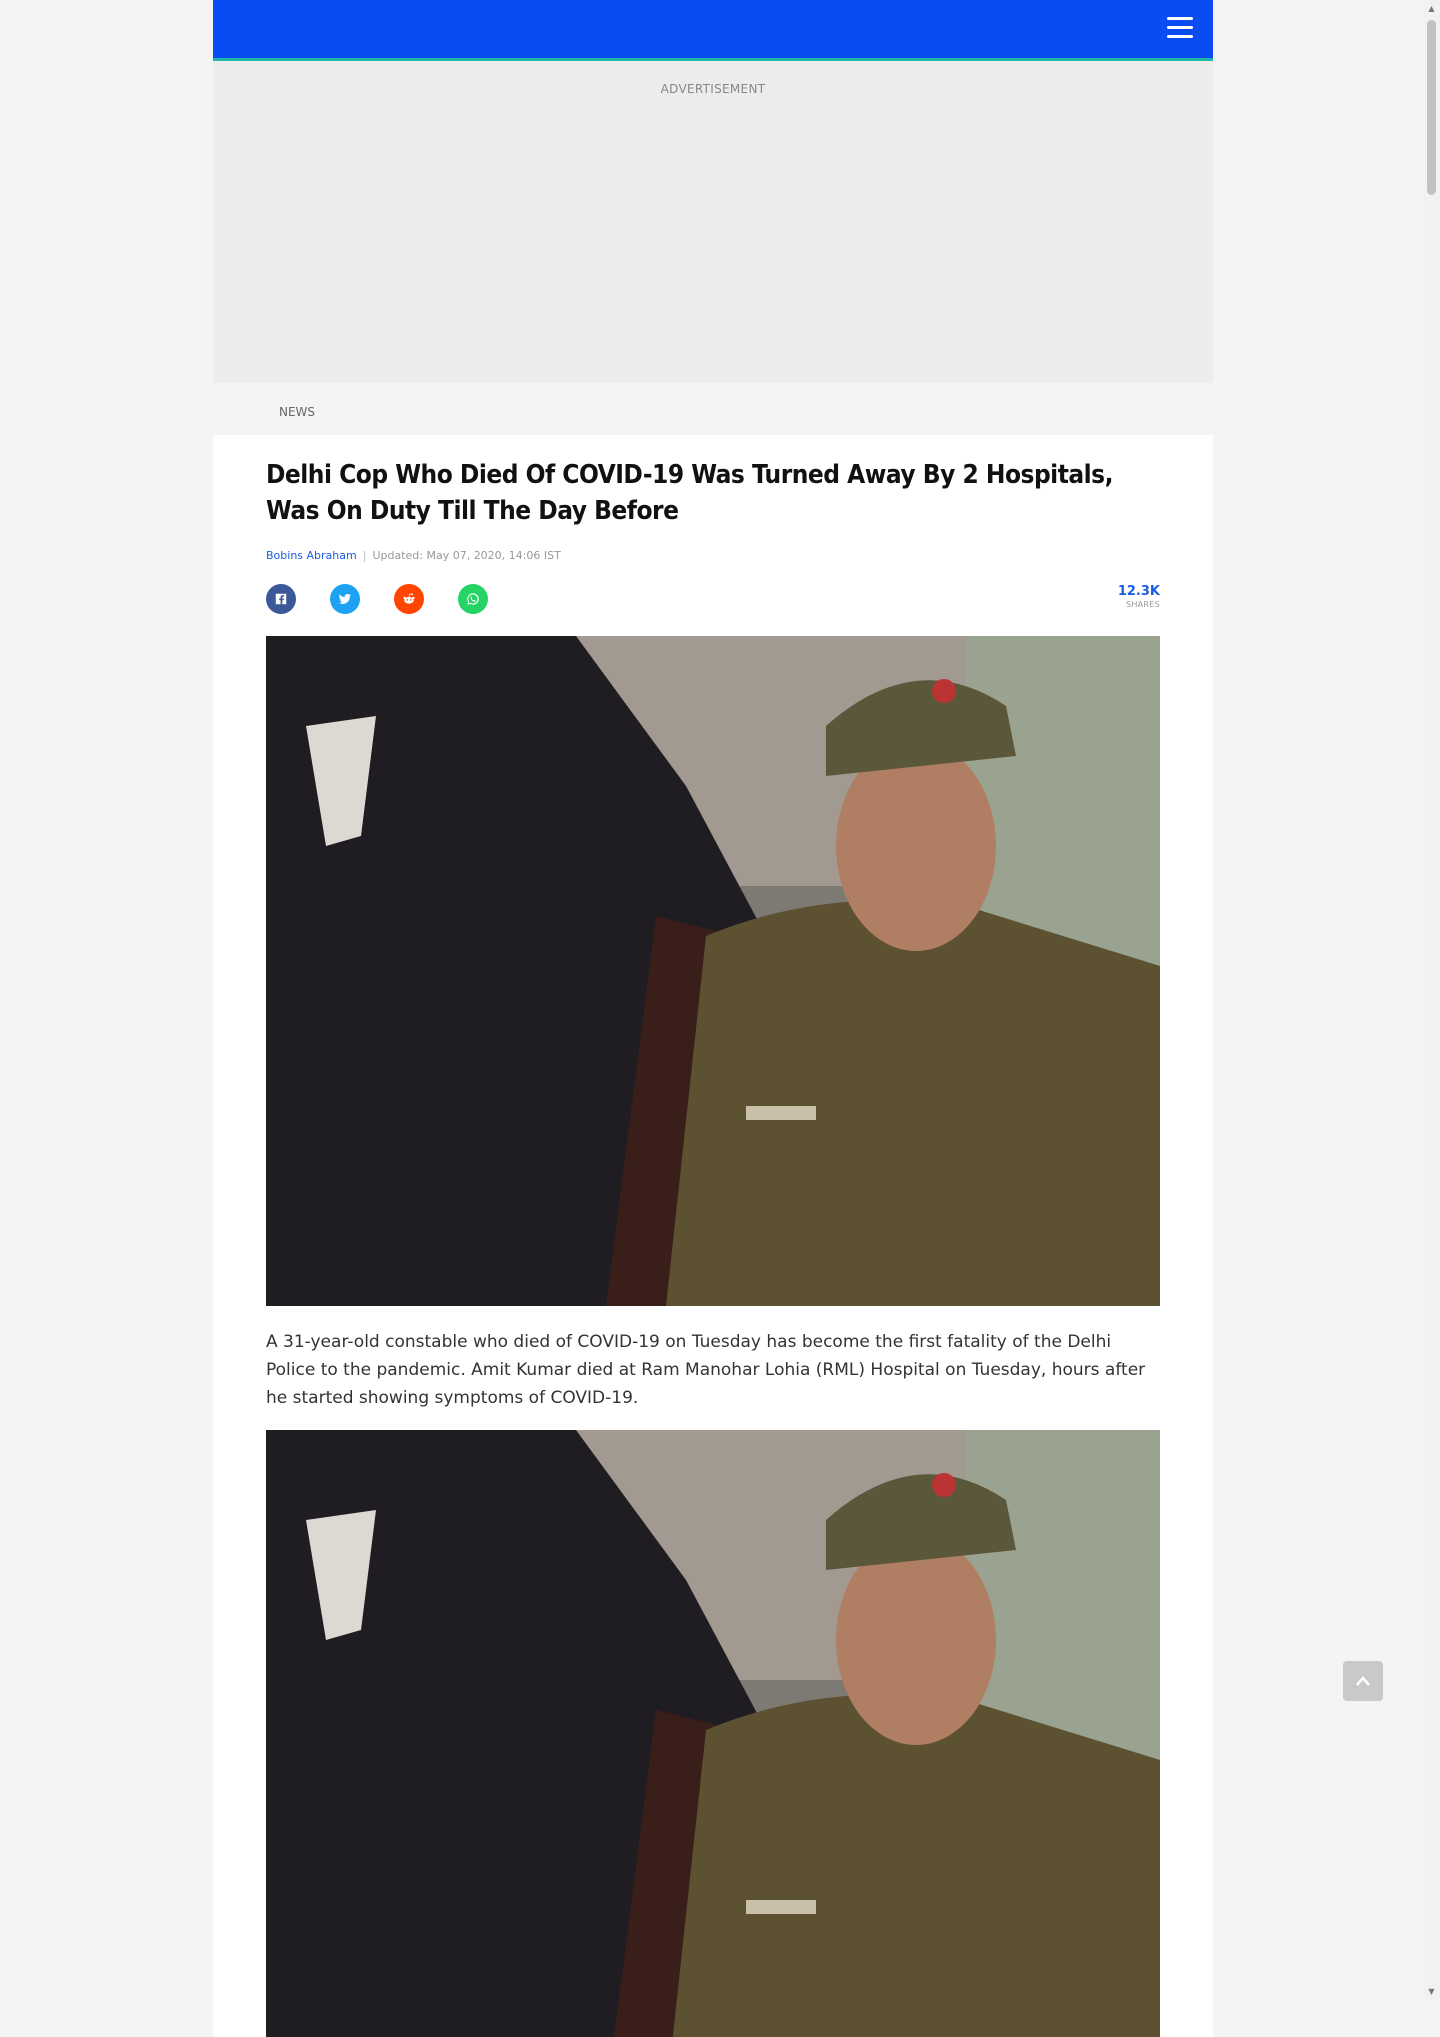 The height and width of the screenshot is (2037, 1440). I want to click on facebook-share-button, so click(281, 599).